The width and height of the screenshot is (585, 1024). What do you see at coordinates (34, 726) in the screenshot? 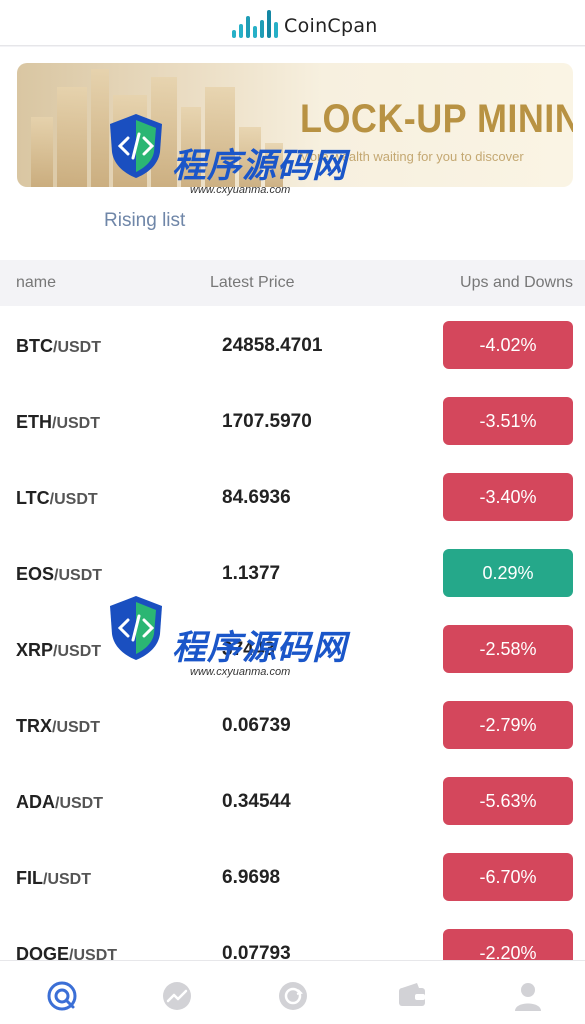
I see `pair-base: TRX` at bounding box center [34, 726].